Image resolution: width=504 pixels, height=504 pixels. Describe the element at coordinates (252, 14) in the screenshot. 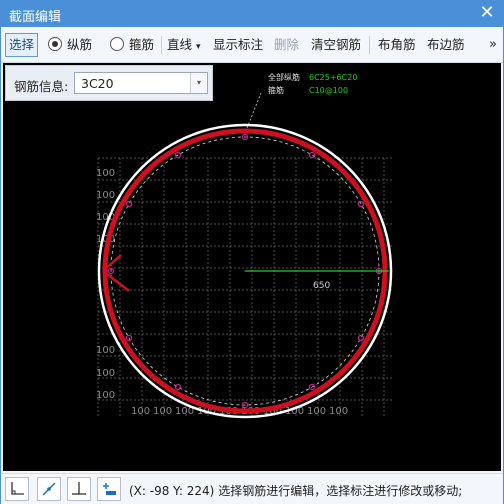

I see `title-bar: 截面编辑 ✕` at that location.